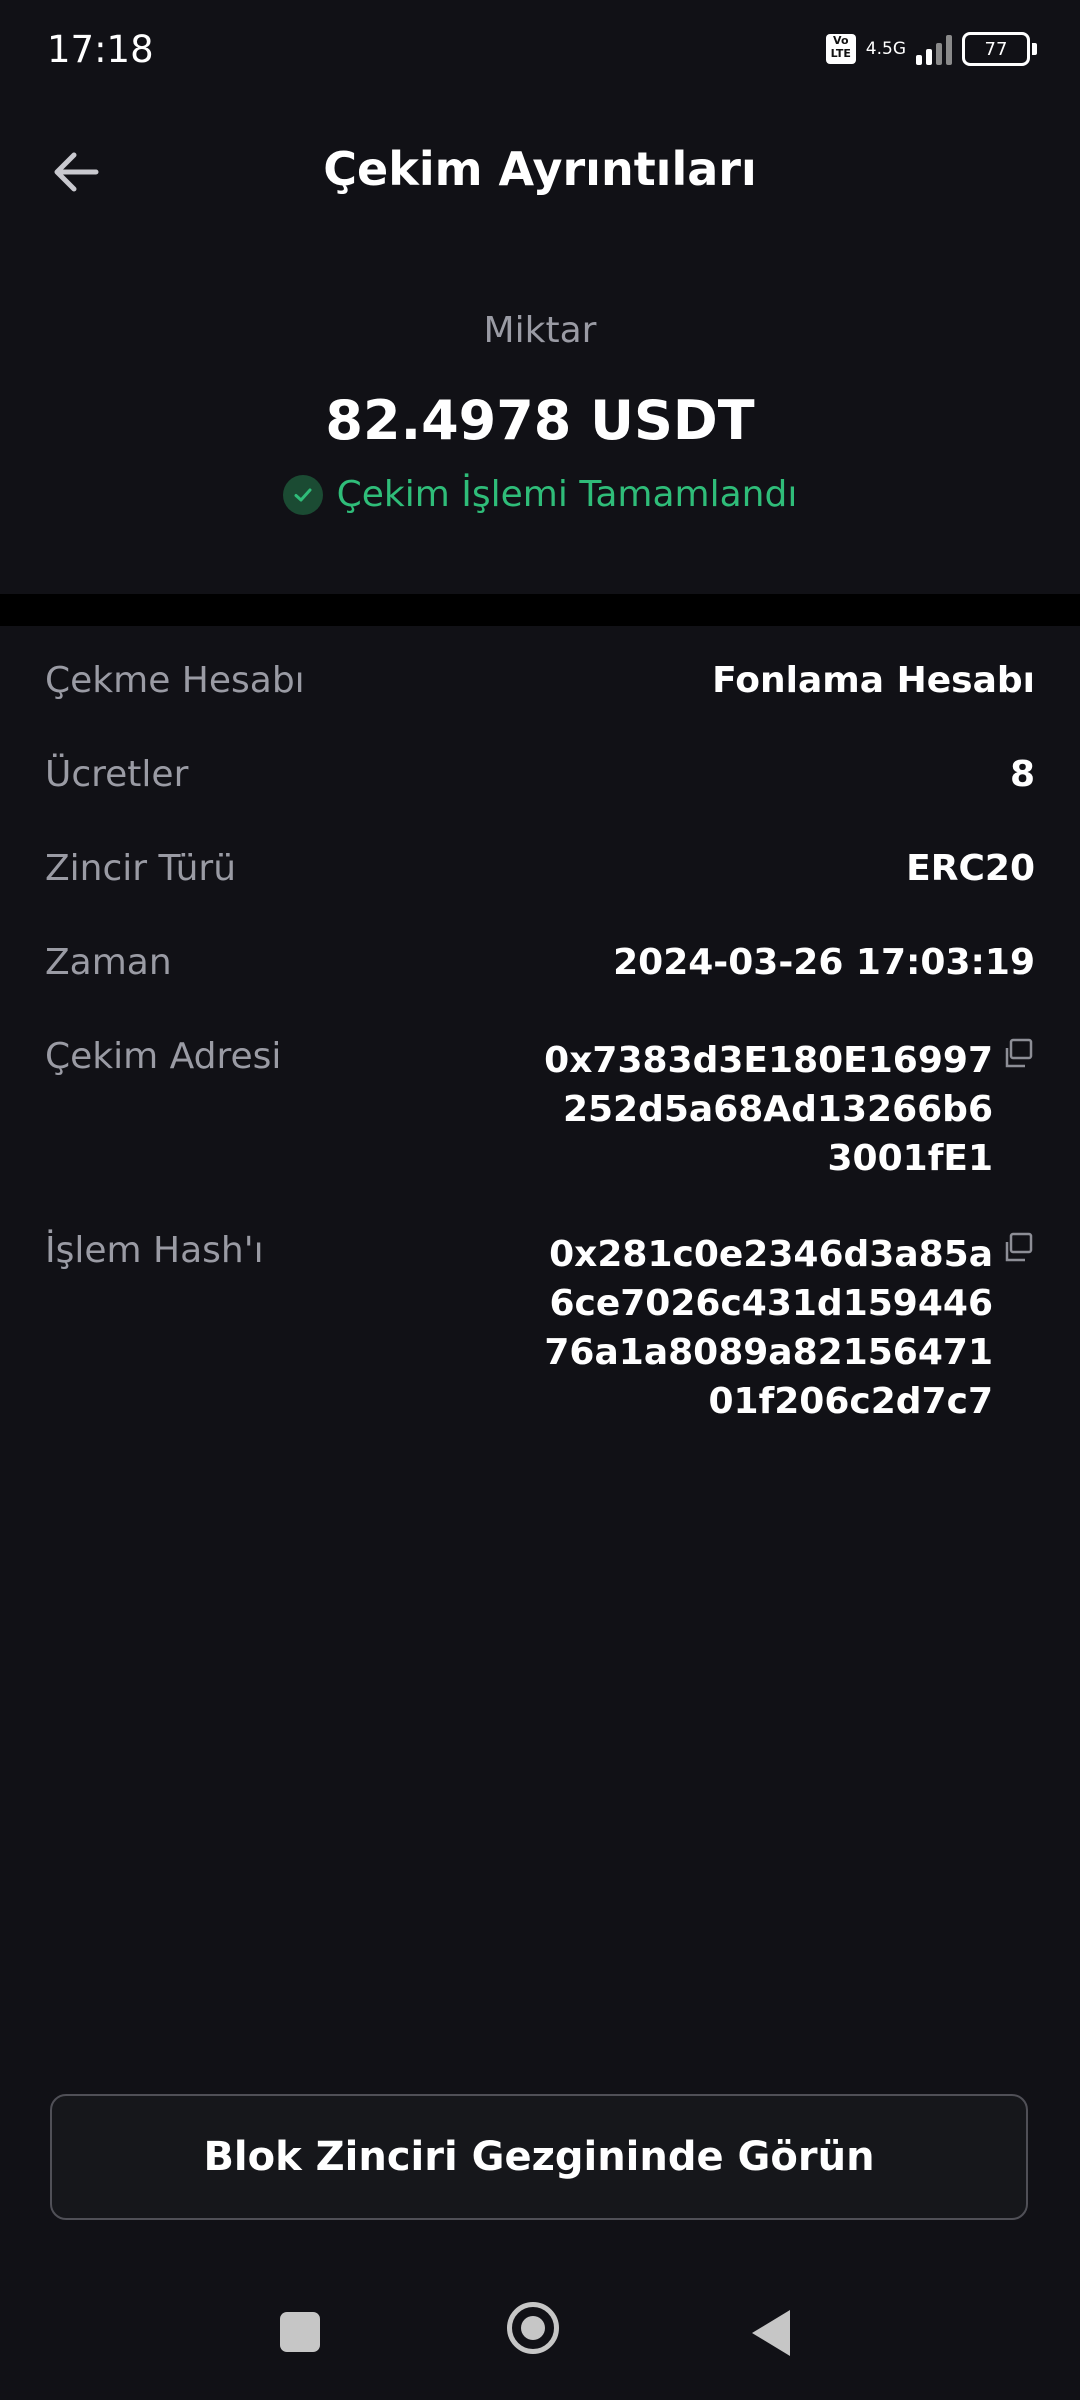  I want to click on address-line: 0x7383d3E180E16997, so click(768, 1060).